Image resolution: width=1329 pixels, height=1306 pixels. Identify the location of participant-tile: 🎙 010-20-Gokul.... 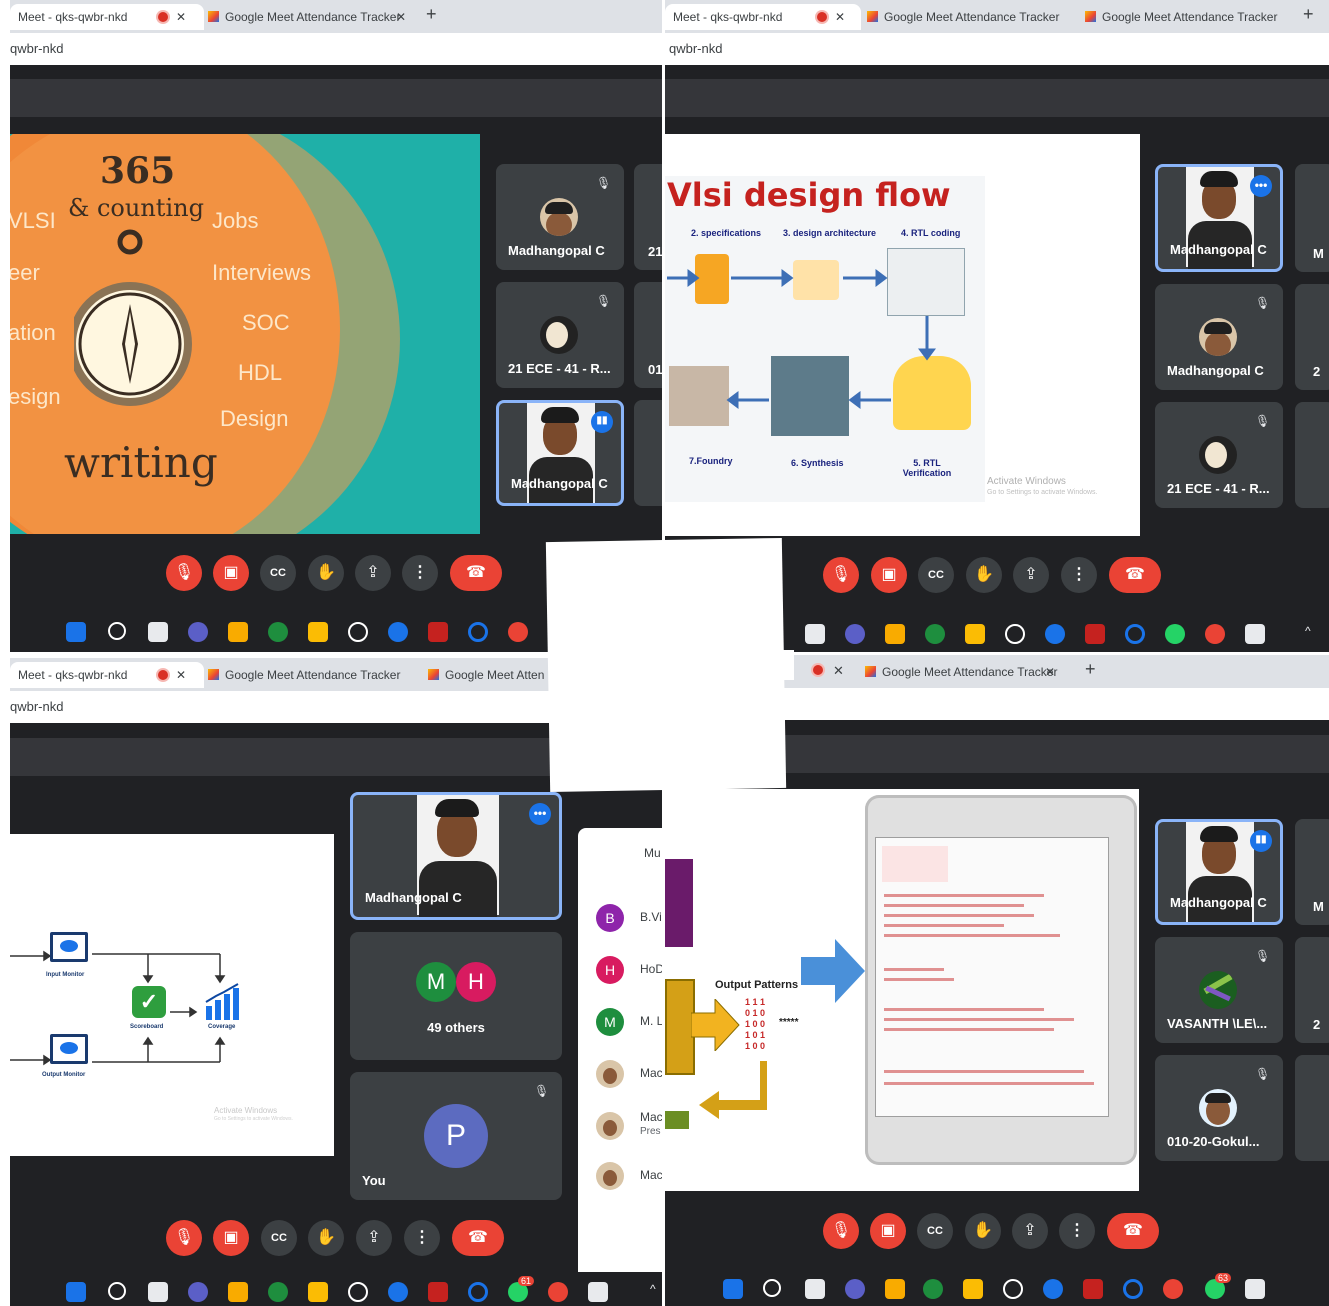
(1219, 1108).